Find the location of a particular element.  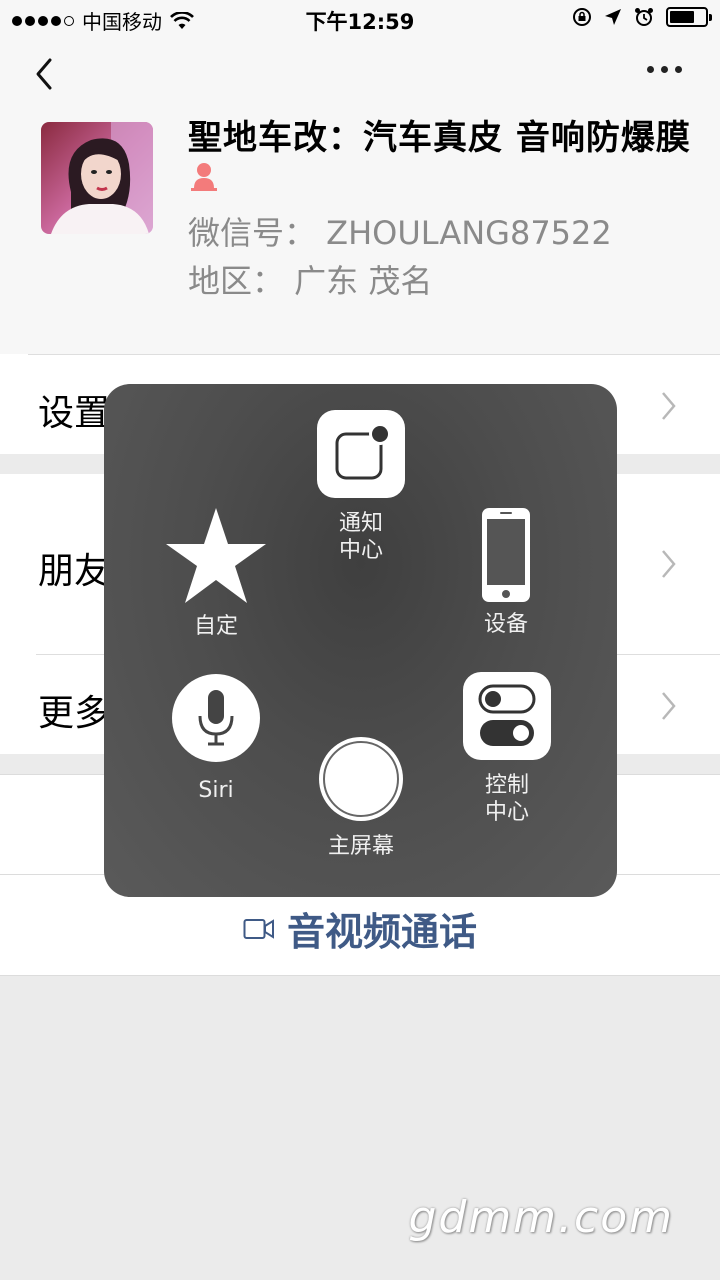

customize-label: 自定 is located at coordinates (215, 626).